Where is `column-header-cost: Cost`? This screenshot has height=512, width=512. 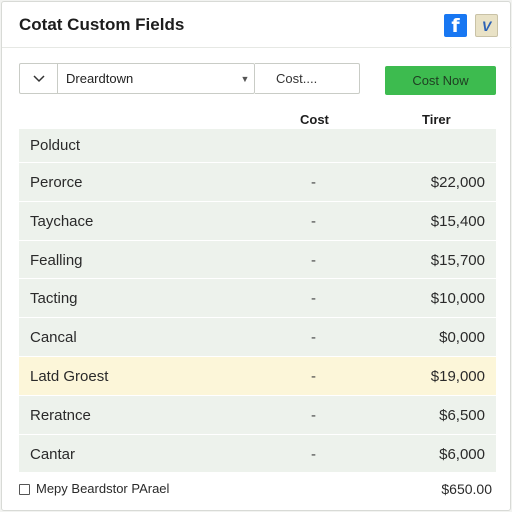 column-header-cost: Cost is located at coordinates (314, 119).